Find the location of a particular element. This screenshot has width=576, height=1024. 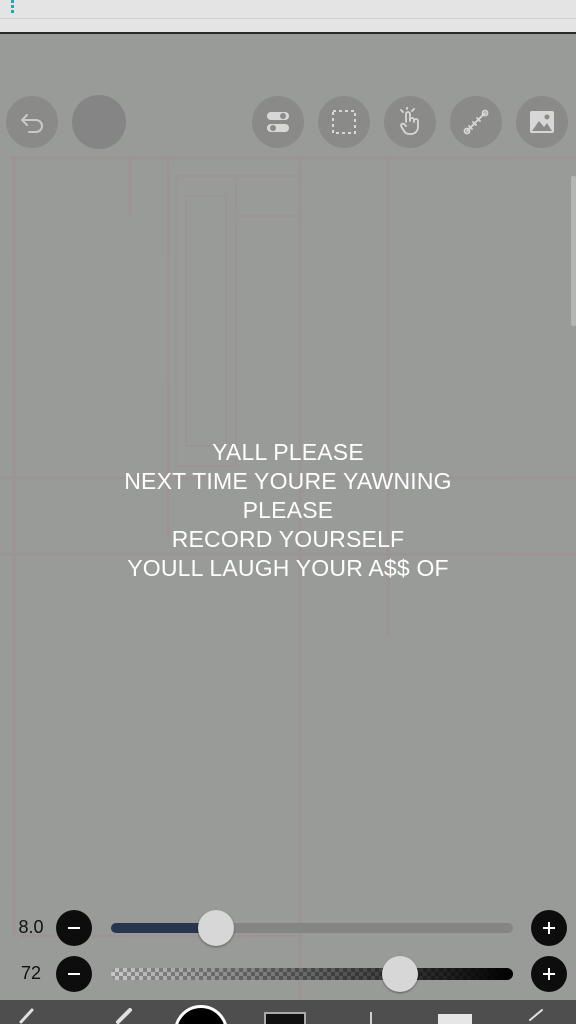

opacity-increase-button is located at coordinates (549, 974).